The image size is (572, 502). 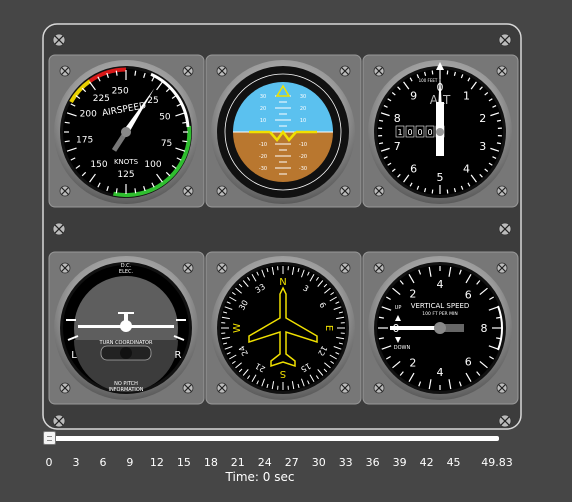 What do you see at coordinates (482, 146) in the screenshot?
I see `altimeter-scale-label: 3` at bounding box center [482, 146].